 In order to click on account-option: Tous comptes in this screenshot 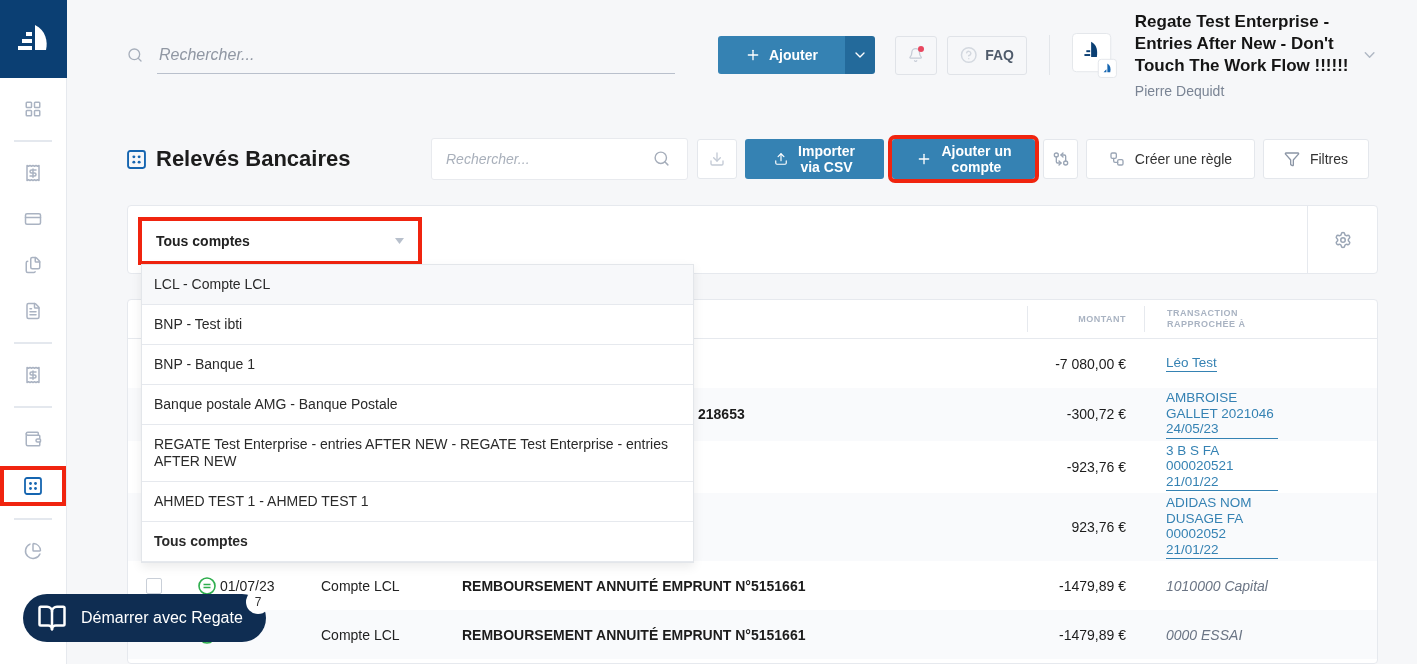, I will do `click(417, 542)`.